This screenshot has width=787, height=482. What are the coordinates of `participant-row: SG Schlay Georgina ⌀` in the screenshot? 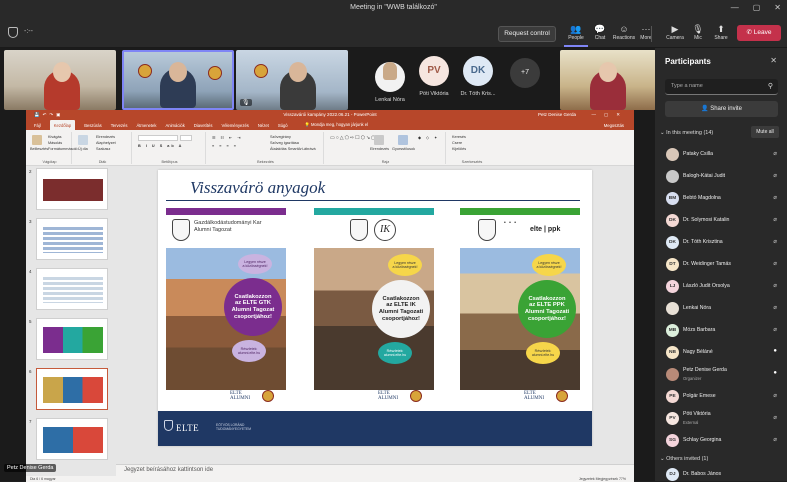 It's located at (721, 441).